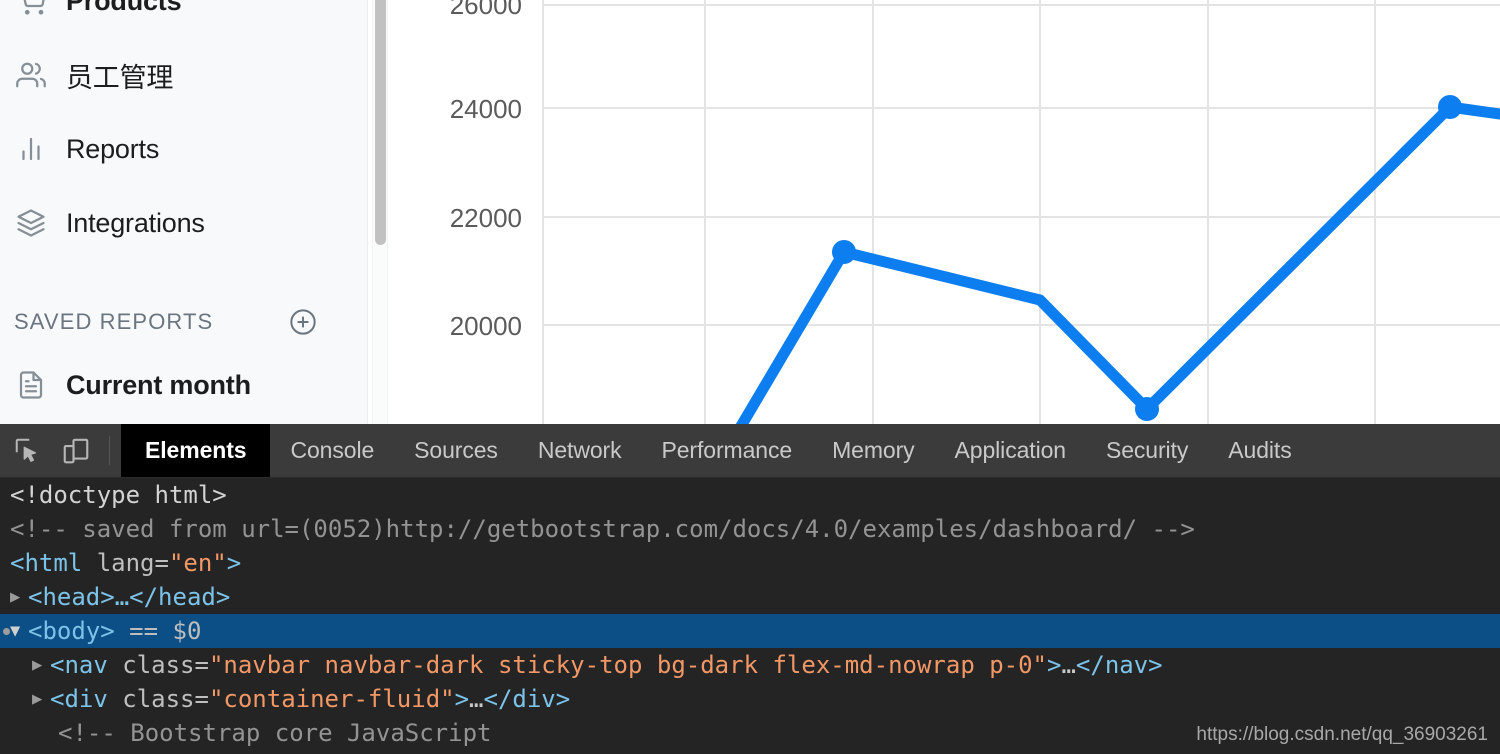 Image resolution: width=1500 pixels, height=754 pixels. Describe the element at coordinates (750, 495) in the screenshot. I see `code-line-doctype: <!doctype html>` at that location.